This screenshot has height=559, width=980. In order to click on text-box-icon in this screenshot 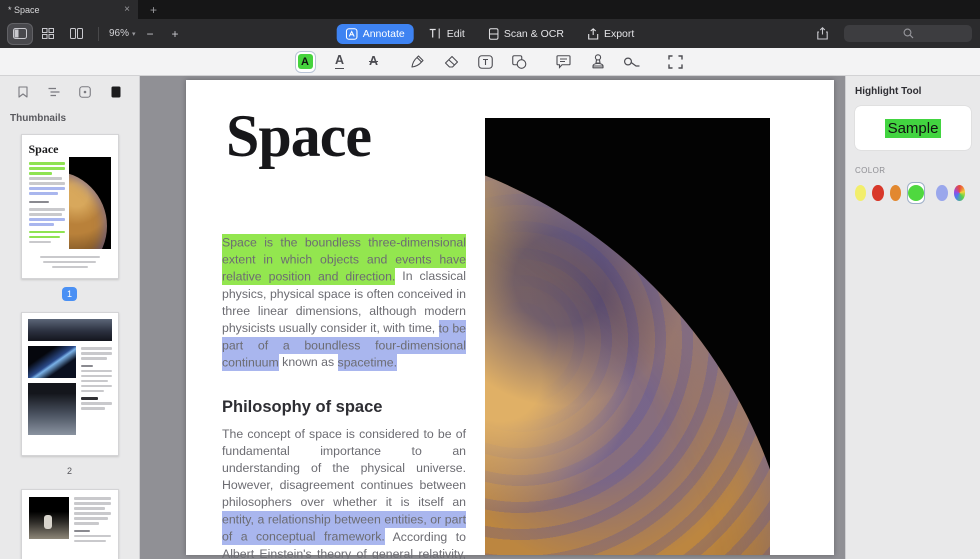, I will do `click(485, 61)`.